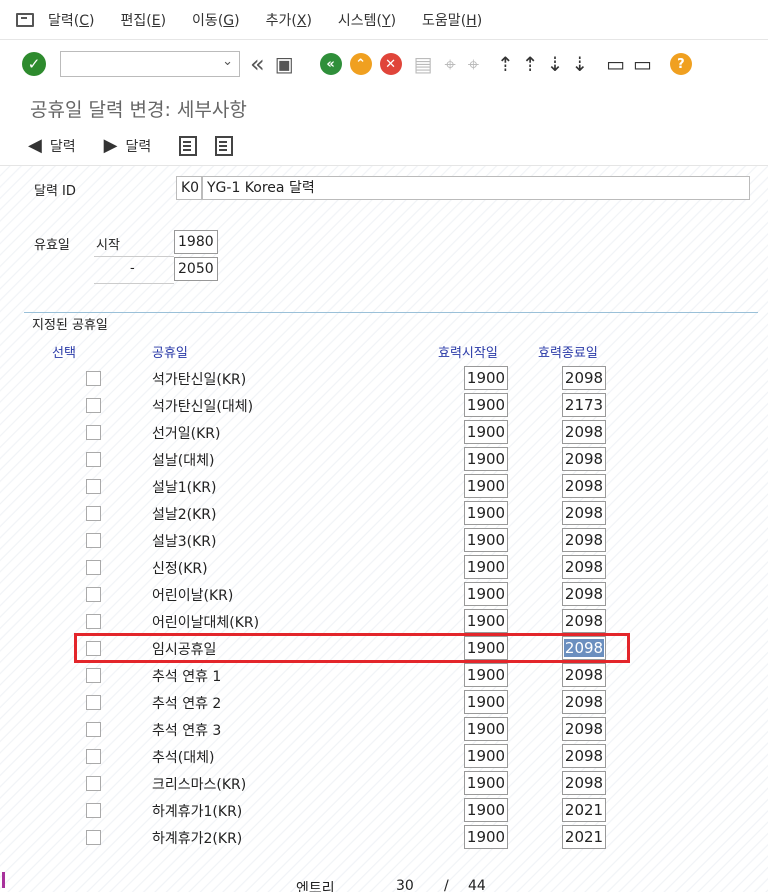 This screenshot has width=768, height=892. What do you see at coordinates (330, 64) in the screenshot?
I see `back-icon: «` at bounding box center [330, 64].